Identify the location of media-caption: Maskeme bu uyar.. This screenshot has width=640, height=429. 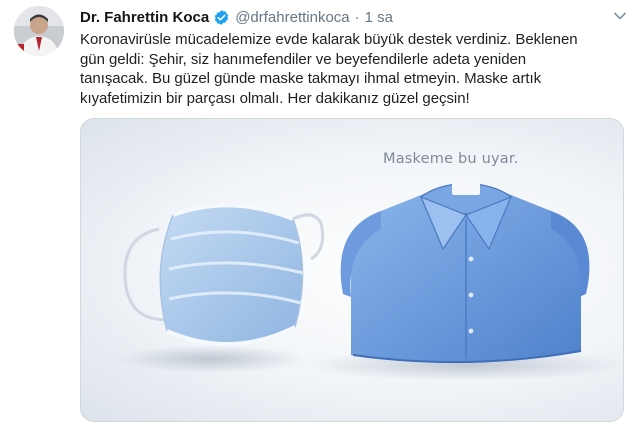
(451, 159).